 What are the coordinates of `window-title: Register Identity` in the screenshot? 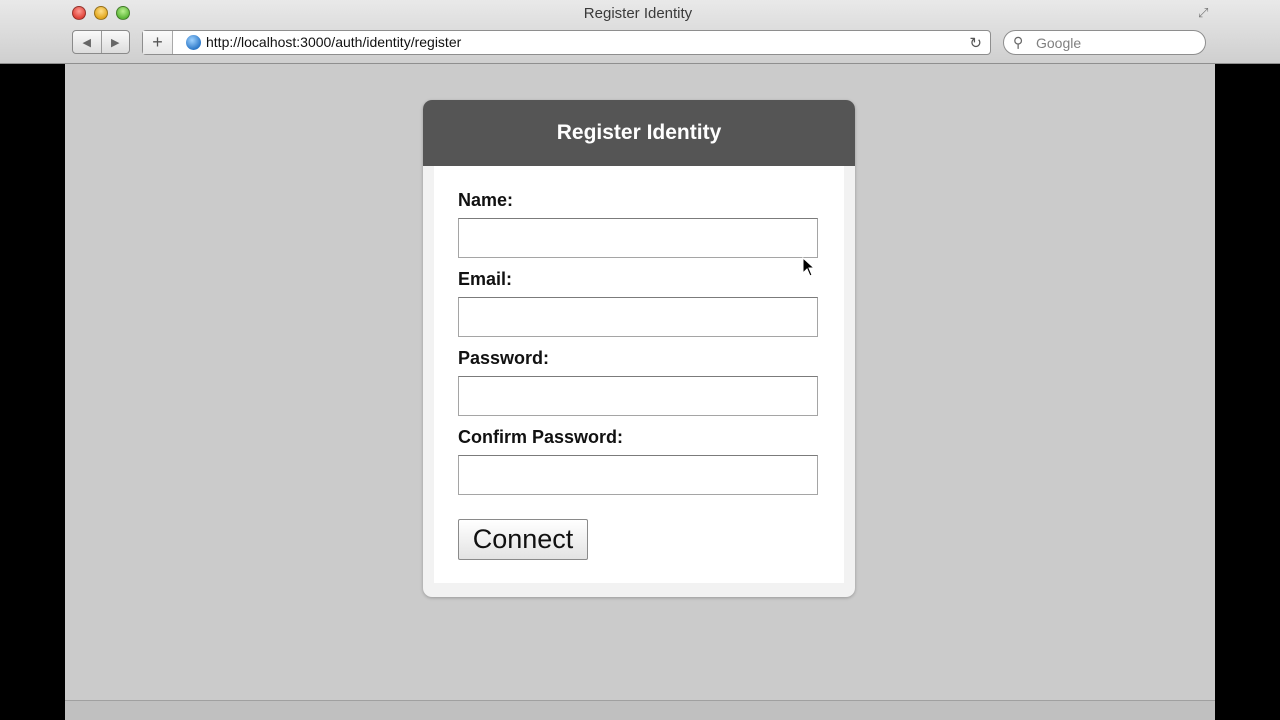 It's located at (638, 13).